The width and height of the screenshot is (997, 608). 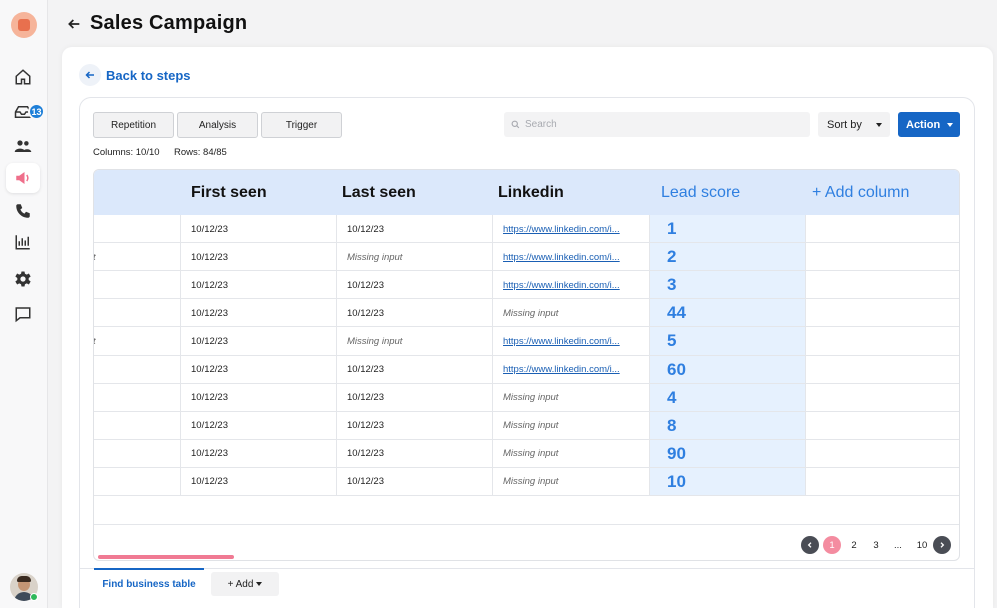 I want to click on sidebar-item-messages, so click(x=23, y=314).